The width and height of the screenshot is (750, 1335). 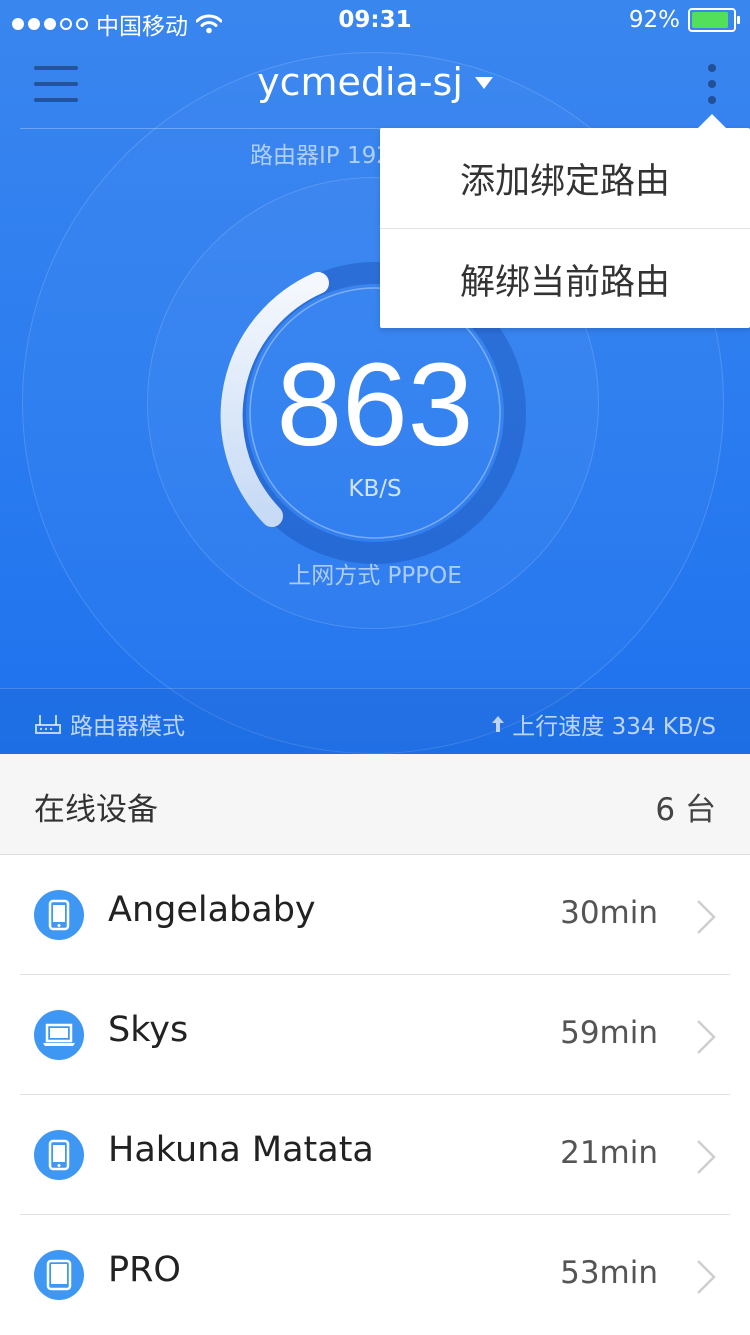 I want to click on arrow-up-icon, so click(x=498, y=724).